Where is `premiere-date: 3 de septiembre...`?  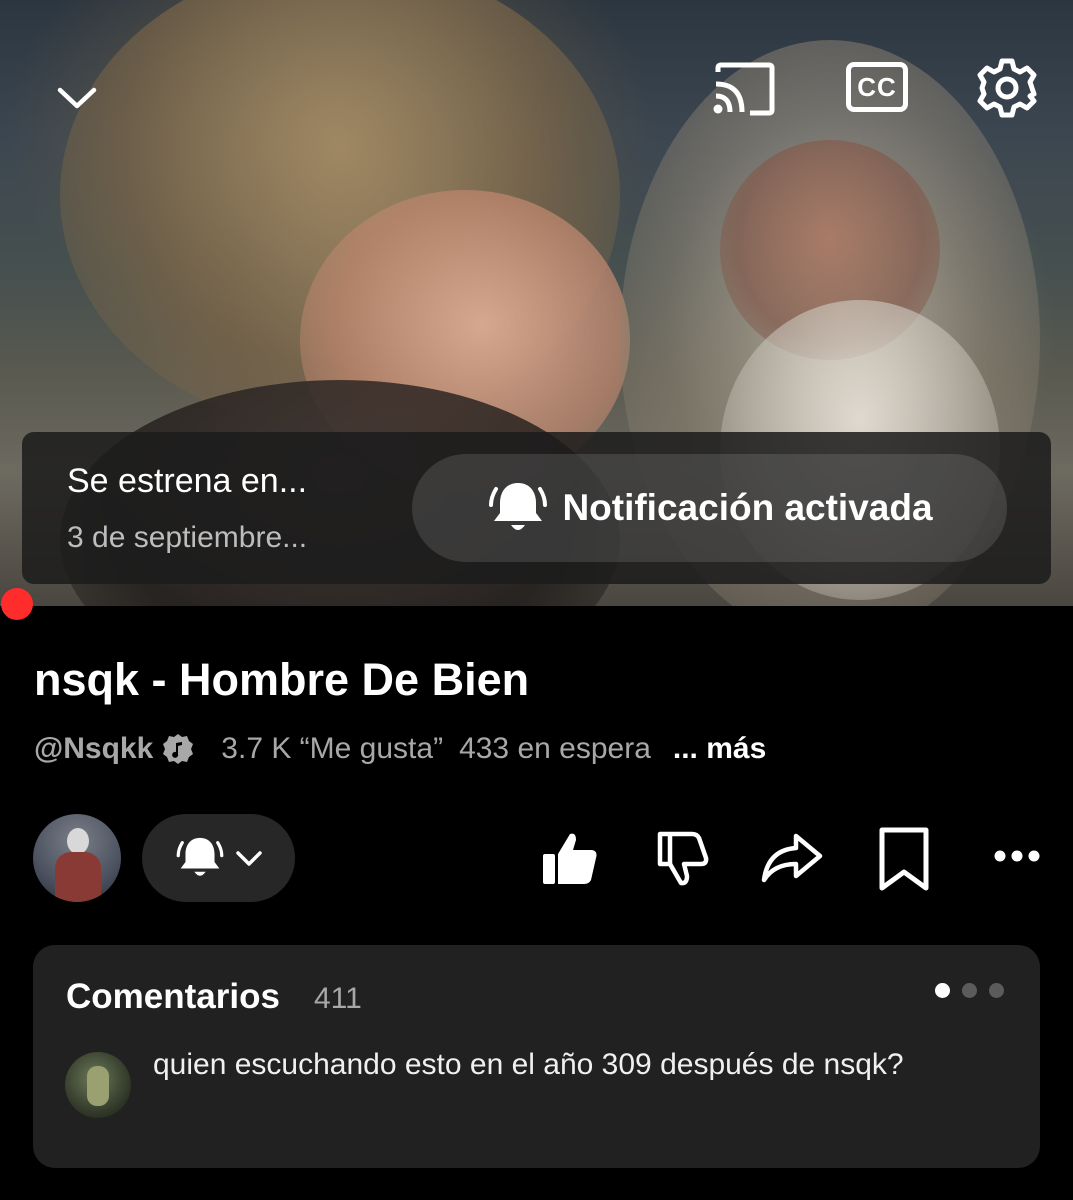
premiere-date: 3 de septiembre... is located at coordinates (187, 537).